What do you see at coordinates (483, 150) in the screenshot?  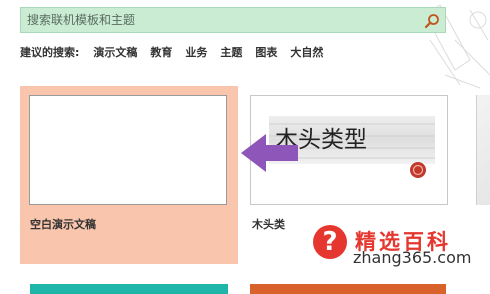 I see `template-thumbnail-next` at bounding box center [483, 150].